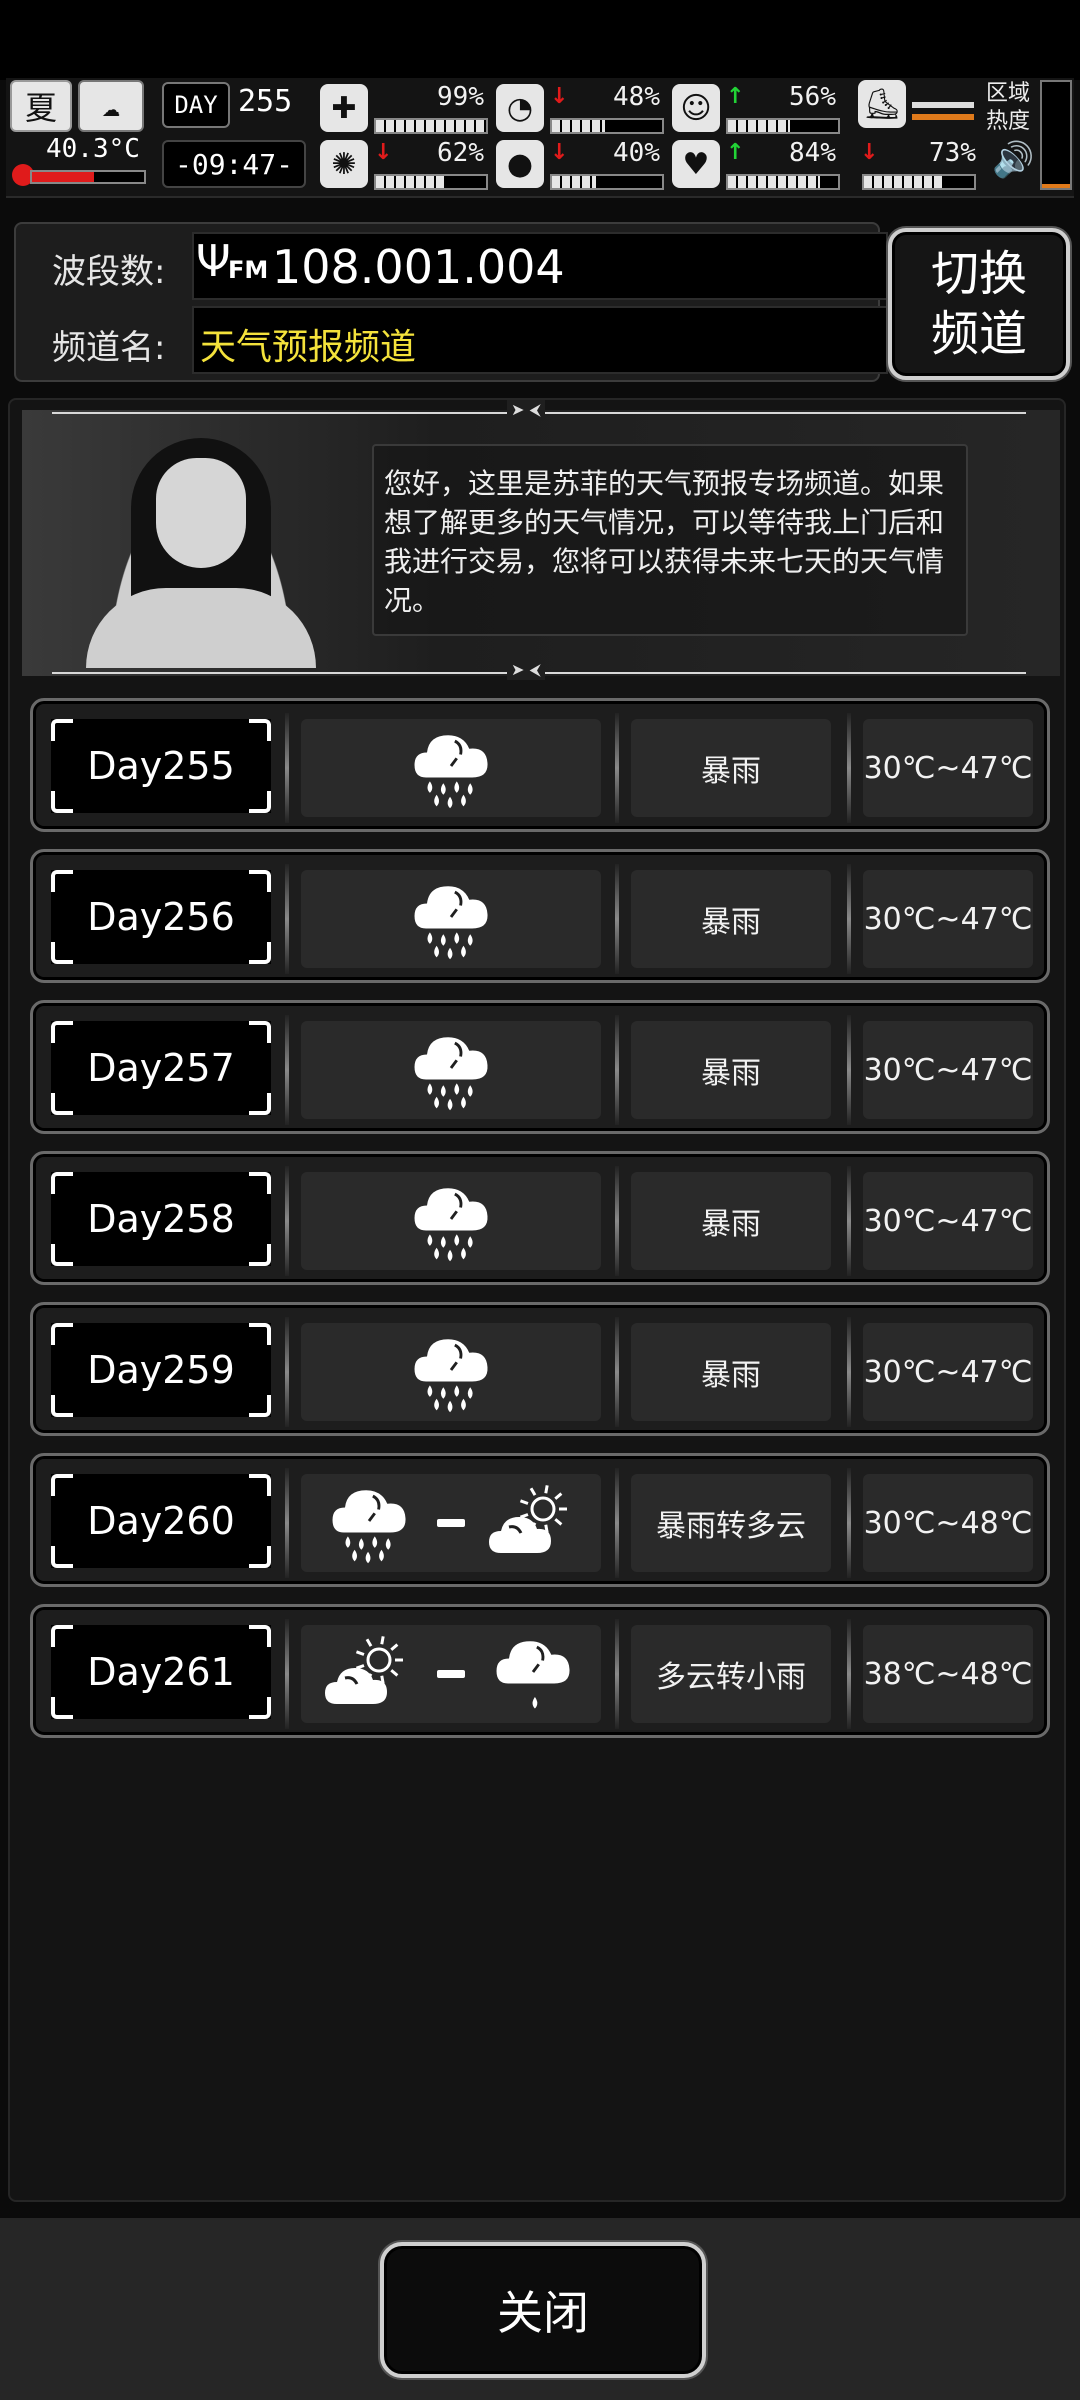  Describe the element at coordinates (978, 334) in the screenshot. I see `switch-channel-label-2: 频道` at that location.